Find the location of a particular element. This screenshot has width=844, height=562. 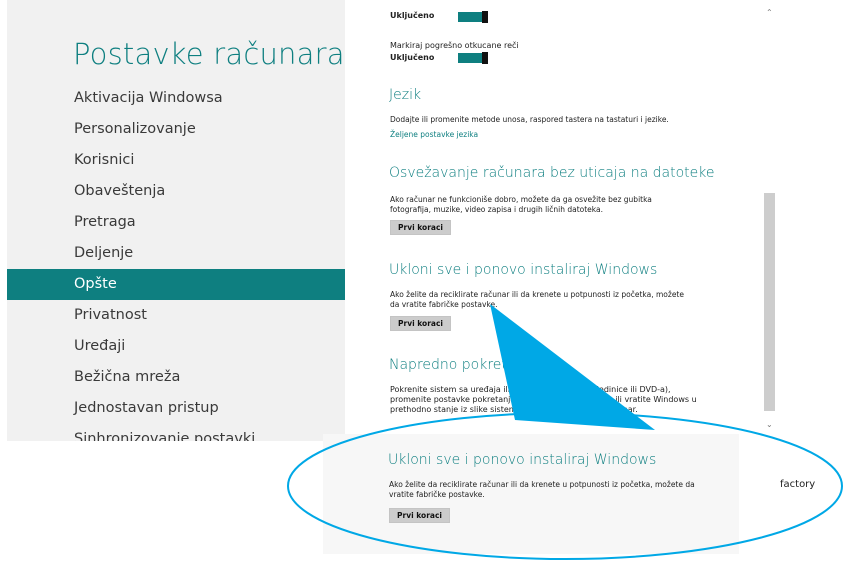

callout-pointer is located at coordinates (572, 367).